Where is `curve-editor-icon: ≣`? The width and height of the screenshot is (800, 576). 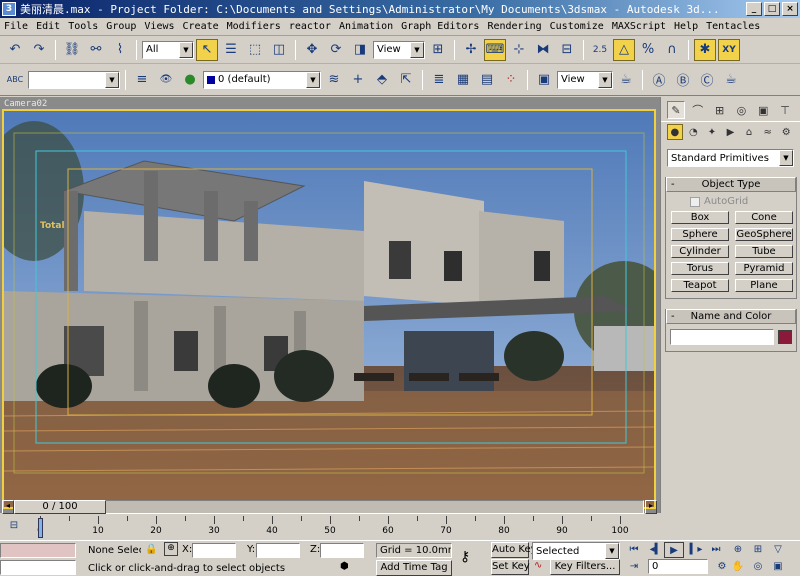 curve-editor-icon: ≣ is located at coordinates (439, 80).